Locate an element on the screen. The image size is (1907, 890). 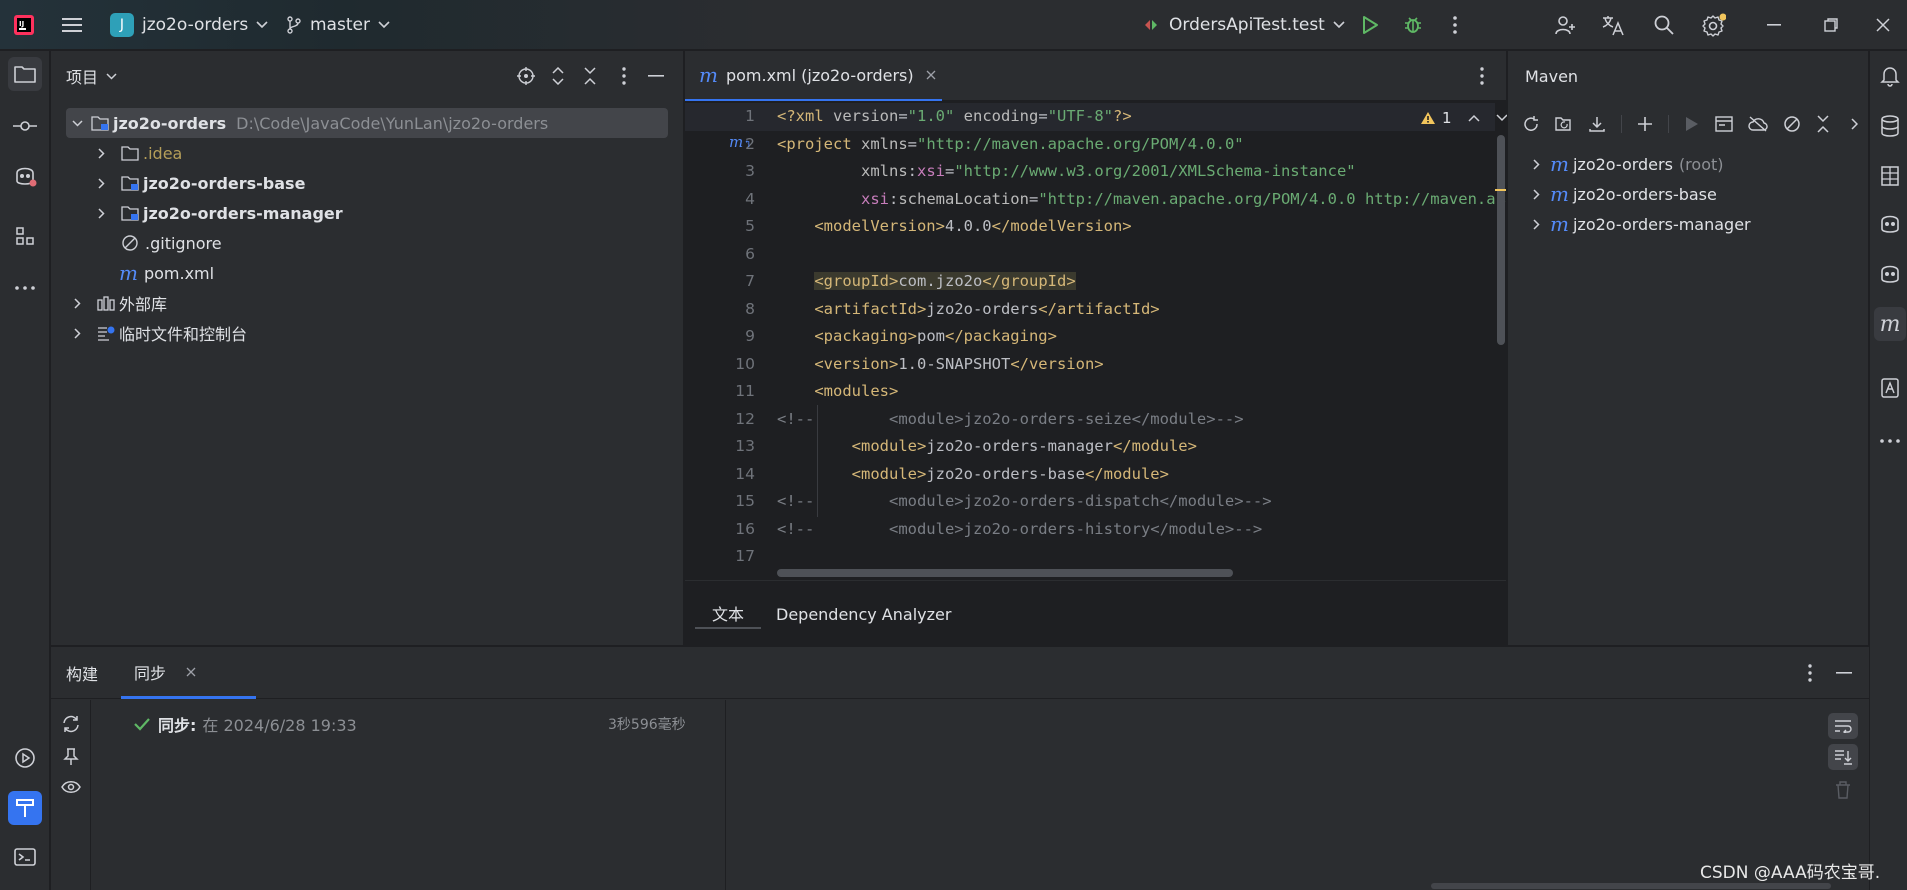
database-icon is located at coordinates (1890, 126).